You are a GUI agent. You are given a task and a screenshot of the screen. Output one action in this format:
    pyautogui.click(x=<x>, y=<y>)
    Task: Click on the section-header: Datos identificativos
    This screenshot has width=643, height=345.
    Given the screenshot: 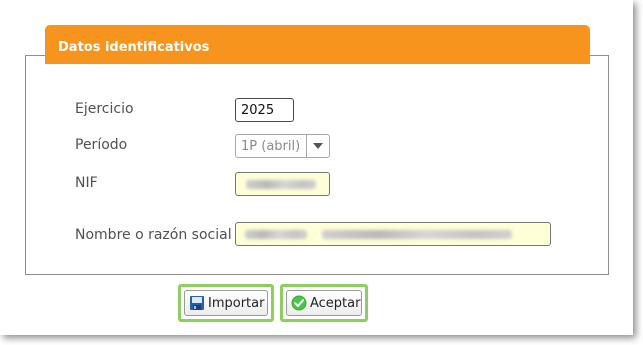 What is the action you would take?
    pyautogui.click(x=317, y=44)
    